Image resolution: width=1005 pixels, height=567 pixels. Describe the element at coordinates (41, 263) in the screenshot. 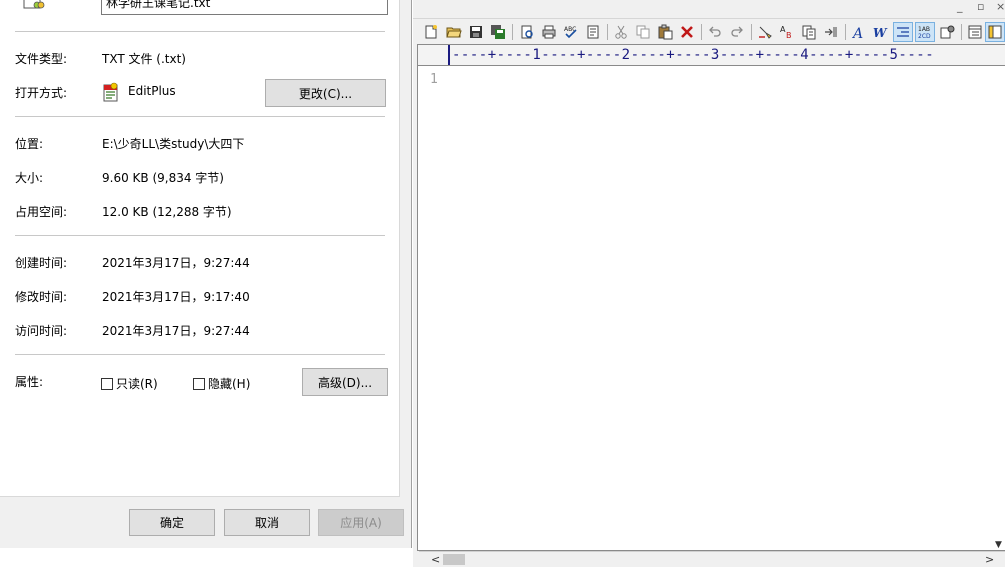

I see `created-label: 创建时间:` at that location.